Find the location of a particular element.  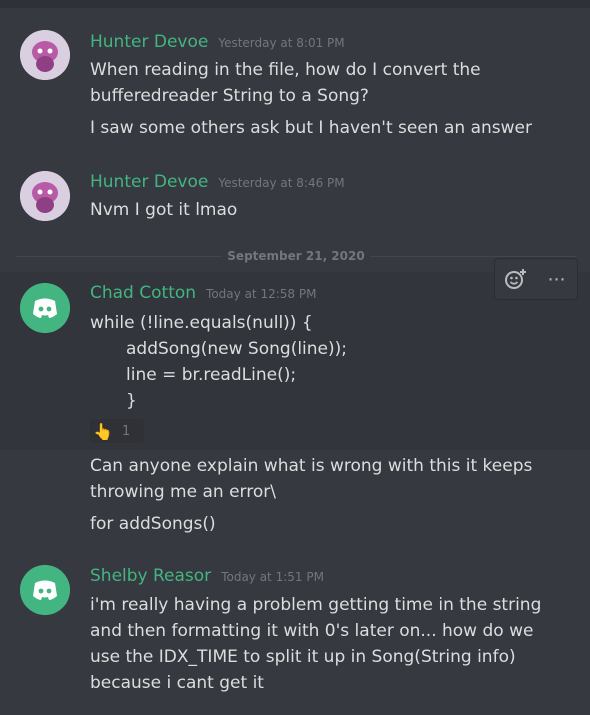

timestamp: Yesterday at 8:01 PM is located at coordinates (281, 43).